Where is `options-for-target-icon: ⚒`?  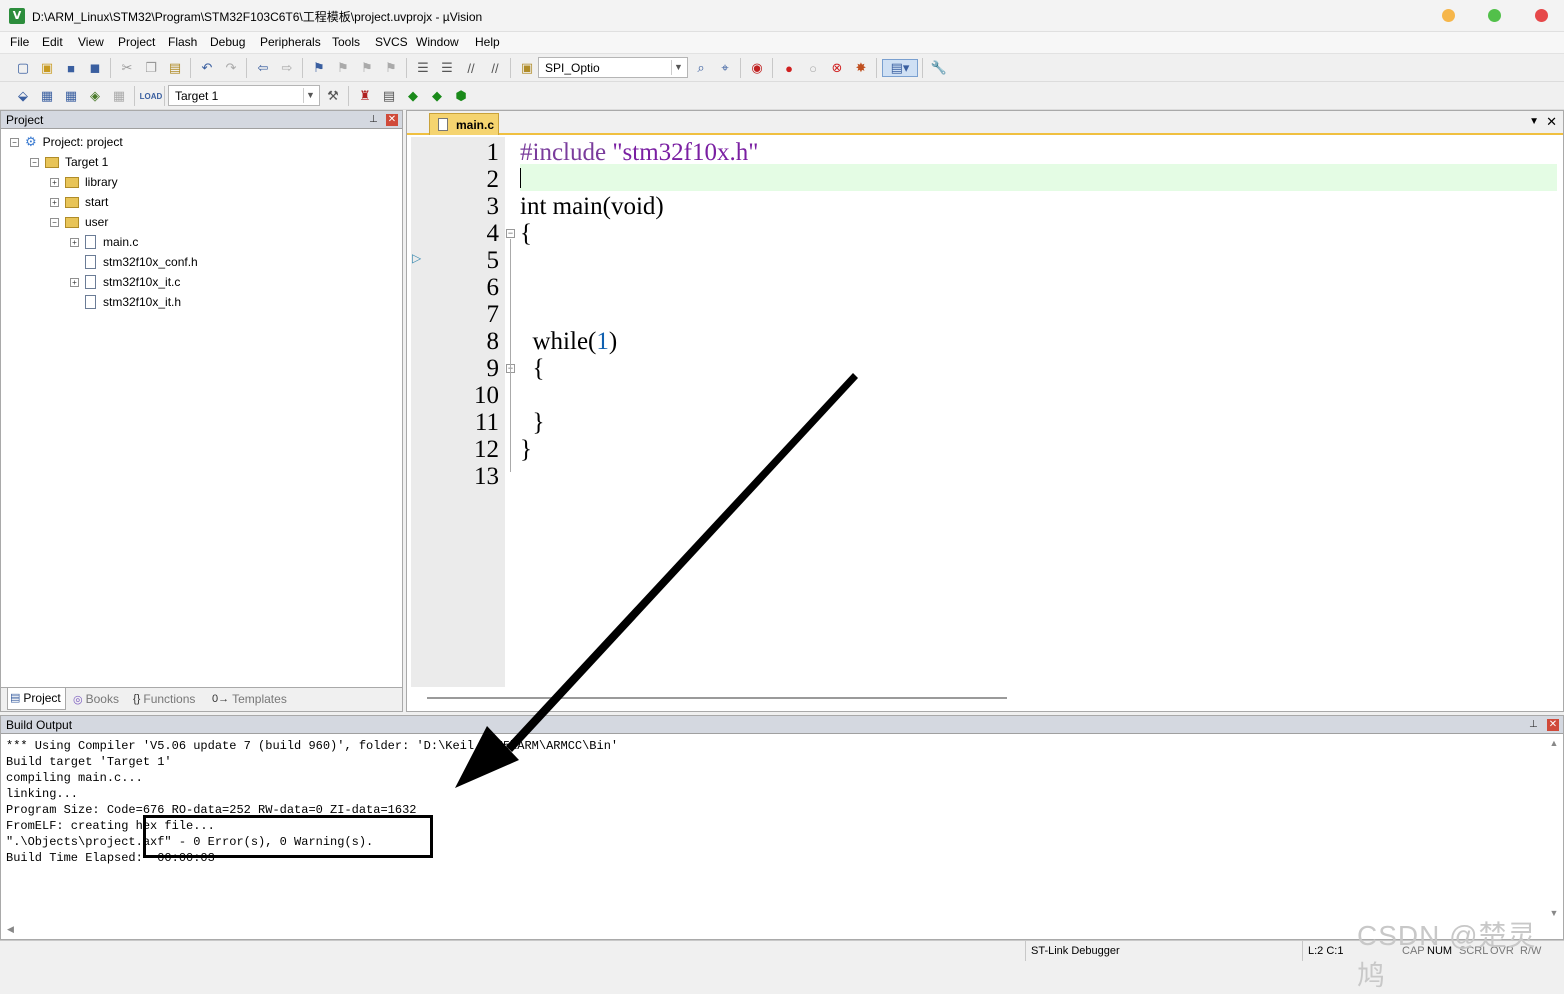 options-for-target-icon: ⚒ is located at coordinates (333, 96).